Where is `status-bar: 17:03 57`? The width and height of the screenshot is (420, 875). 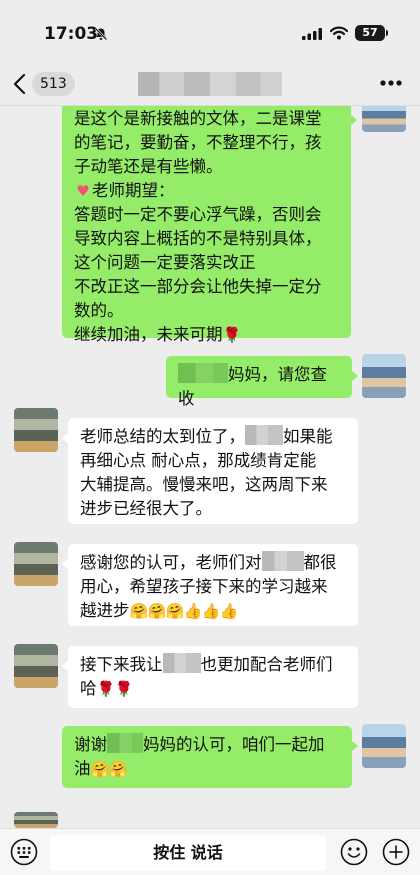 status-bar: 17:03 57 is located at coordinates (210, 32).